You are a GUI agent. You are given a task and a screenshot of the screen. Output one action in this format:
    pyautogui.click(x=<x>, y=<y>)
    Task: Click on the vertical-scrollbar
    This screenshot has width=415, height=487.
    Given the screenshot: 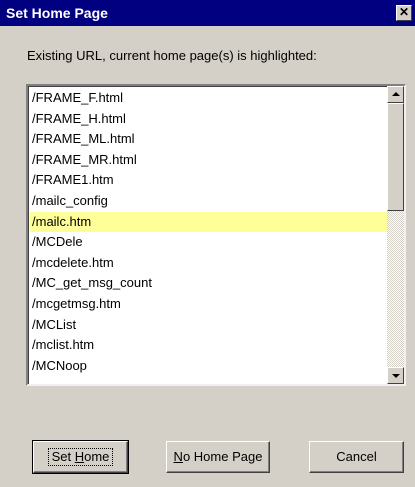 What is the action you would take?
    pyautogui.click(x=395, y=235)
    